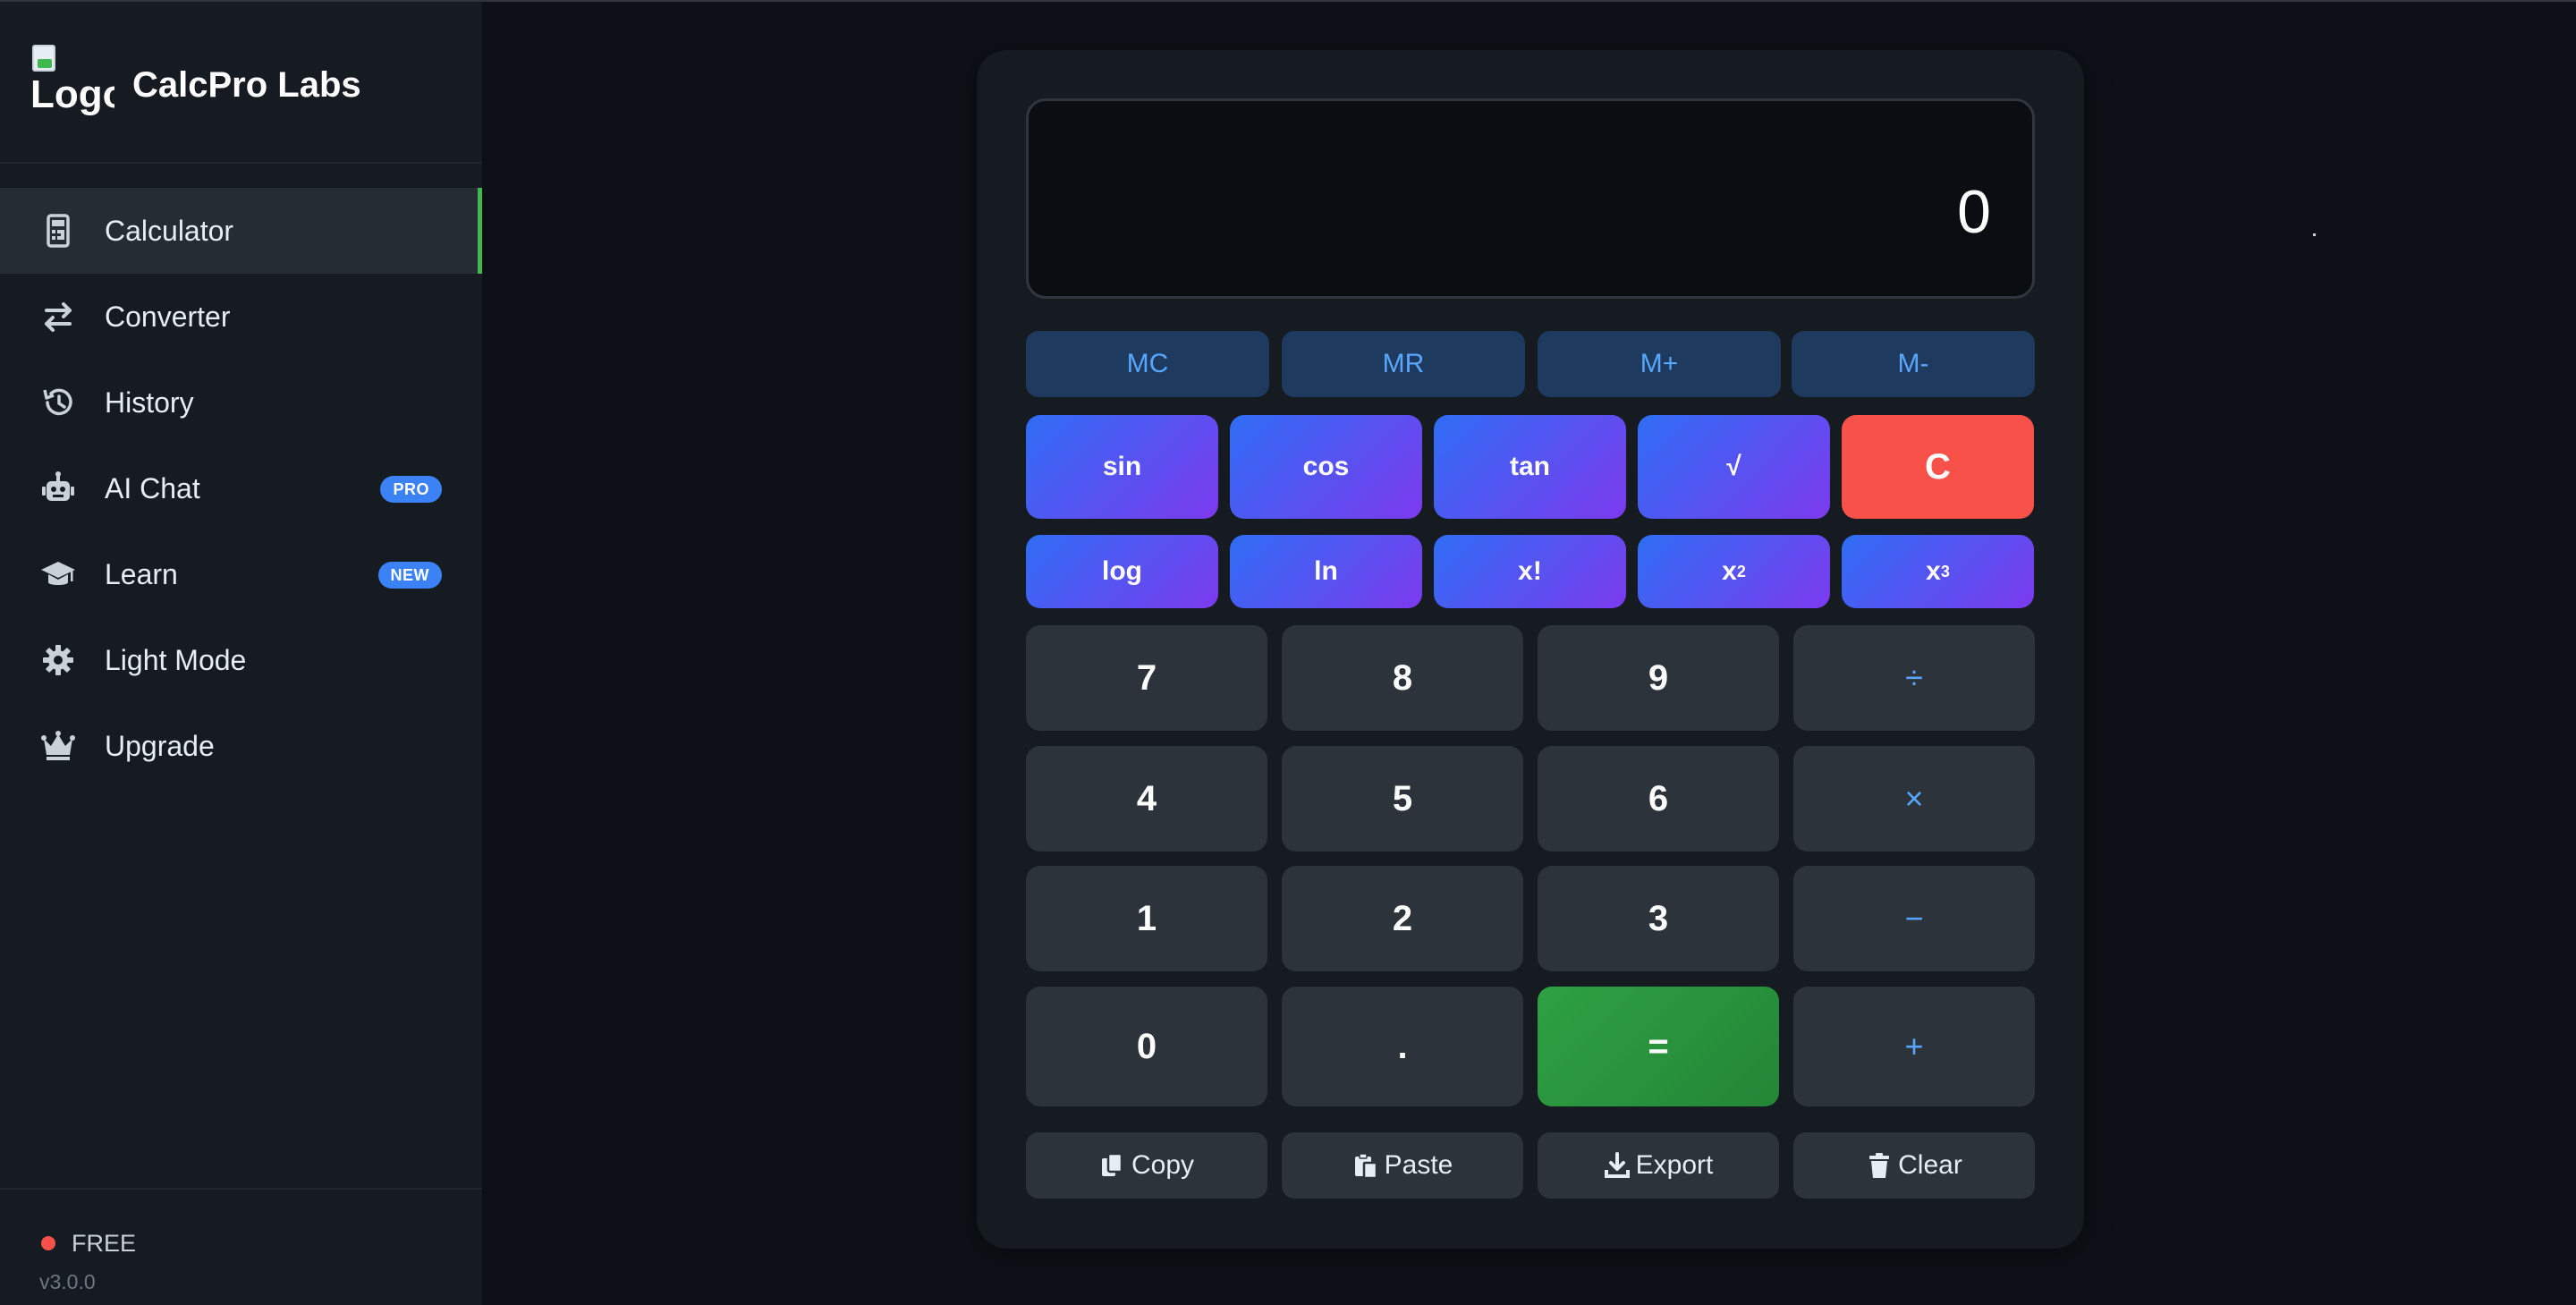 Image resolution: width=2576 pixels, height=1305 pixels. What do you see at coordinates (43, 59) in the screenshot?
I see `broken-image-icon` at bounding box center [43, 59].